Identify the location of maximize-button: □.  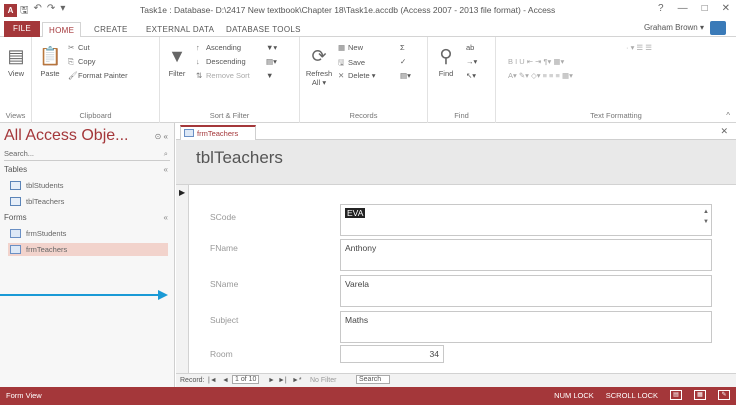
(705, 8).